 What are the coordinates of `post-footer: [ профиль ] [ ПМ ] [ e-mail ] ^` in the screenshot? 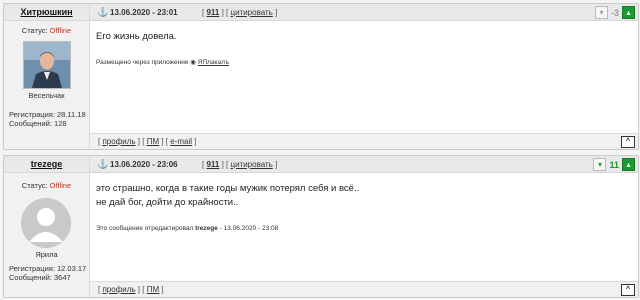 It's located at (364, 141).